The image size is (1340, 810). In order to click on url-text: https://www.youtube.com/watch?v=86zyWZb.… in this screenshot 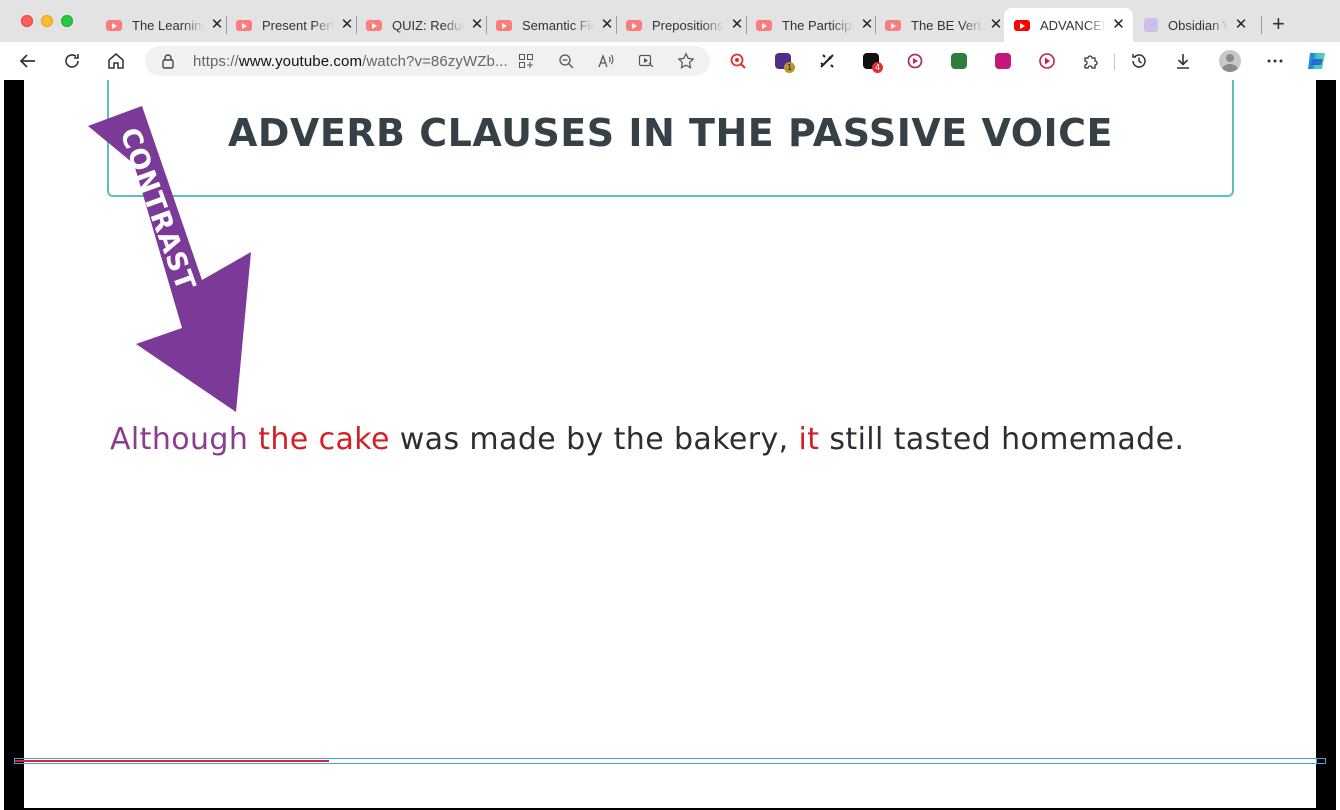, I will do `click(350, 61)`.